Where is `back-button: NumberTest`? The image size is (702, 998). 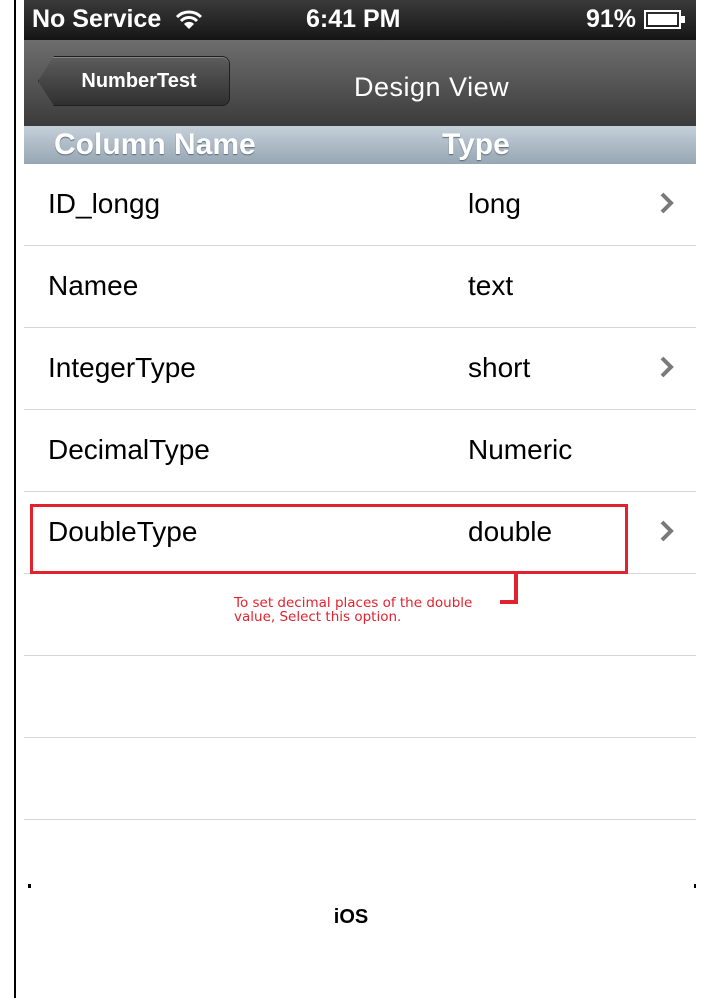 back-button: NumberTest is located at coordinates (134, 81).